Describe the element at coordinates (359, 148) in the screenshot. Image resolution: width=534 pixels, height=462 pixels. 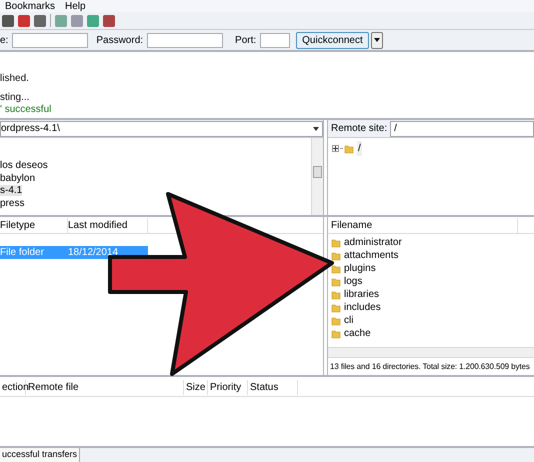
I see `tree-item: /` at that location.